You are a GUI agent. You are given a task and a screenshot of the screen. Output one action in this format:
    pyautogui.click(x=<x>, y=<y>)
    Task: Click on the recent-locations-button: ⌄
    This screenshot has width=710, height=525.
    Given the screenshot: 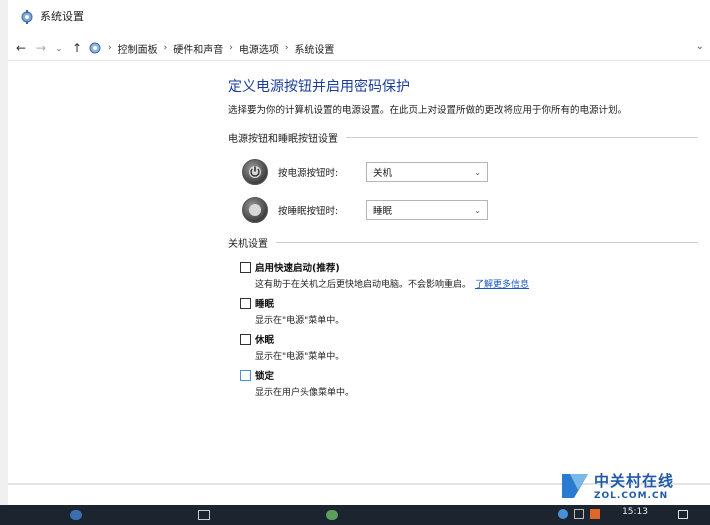 What is the action you would take?
    pyautogui.click(x=59, y=48)
    